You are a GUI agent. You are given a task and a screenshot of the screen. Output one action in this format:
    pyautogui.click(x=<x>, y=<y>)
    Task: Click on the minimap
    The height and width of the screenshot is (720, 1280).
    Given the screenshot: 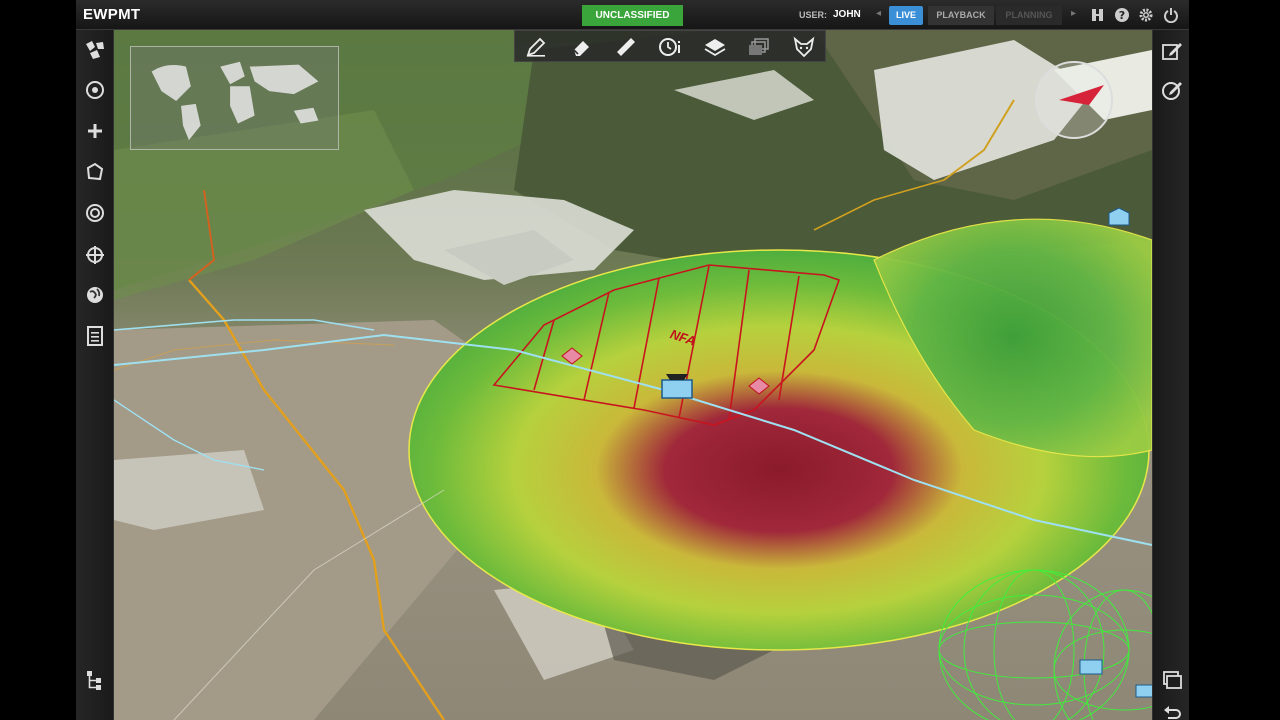 What is the action you would take?
    pyautogui.click(x=234, y=98)
    